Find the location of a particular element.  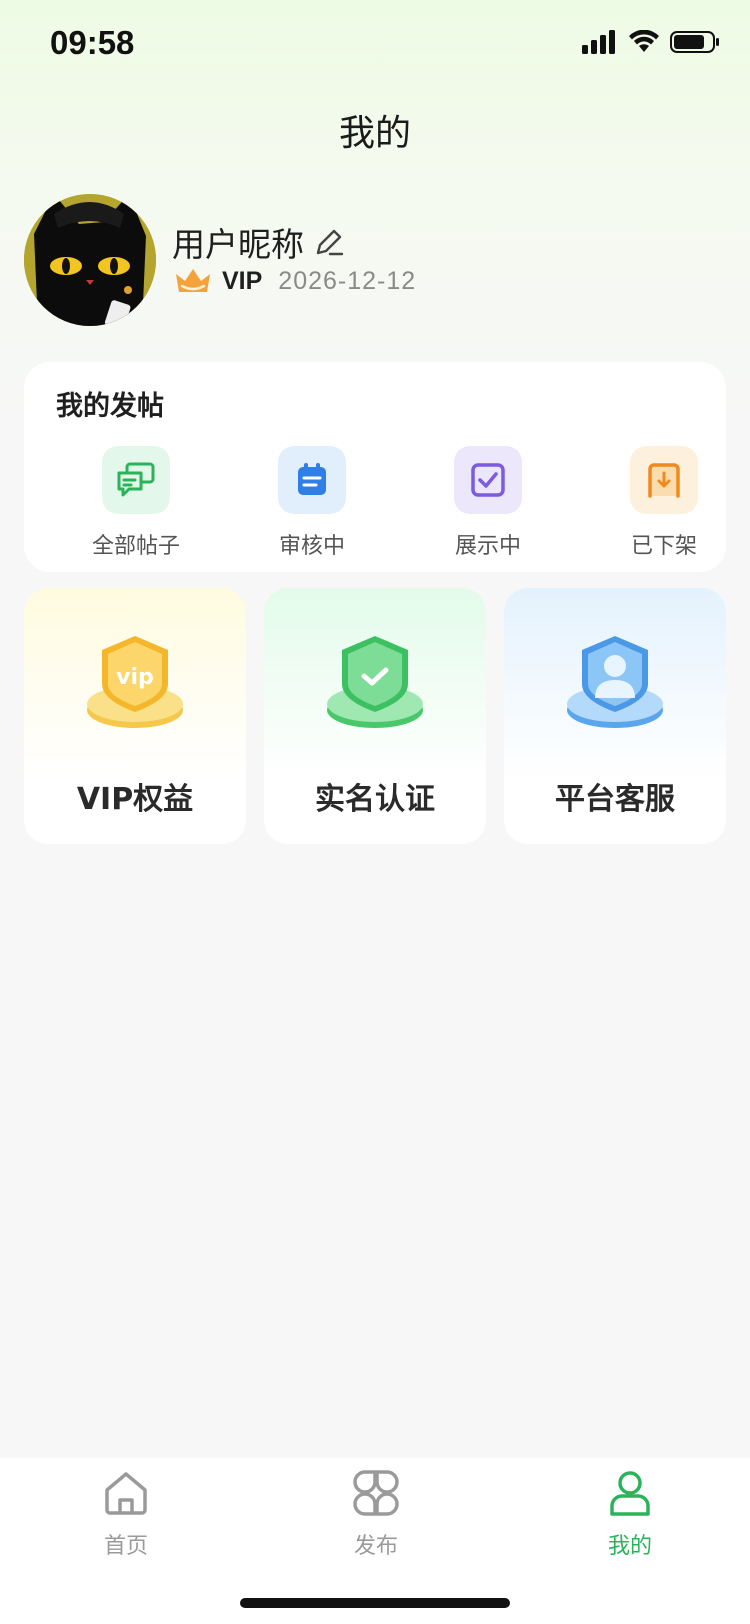

battery-icon is located at coordinates (694, 42).